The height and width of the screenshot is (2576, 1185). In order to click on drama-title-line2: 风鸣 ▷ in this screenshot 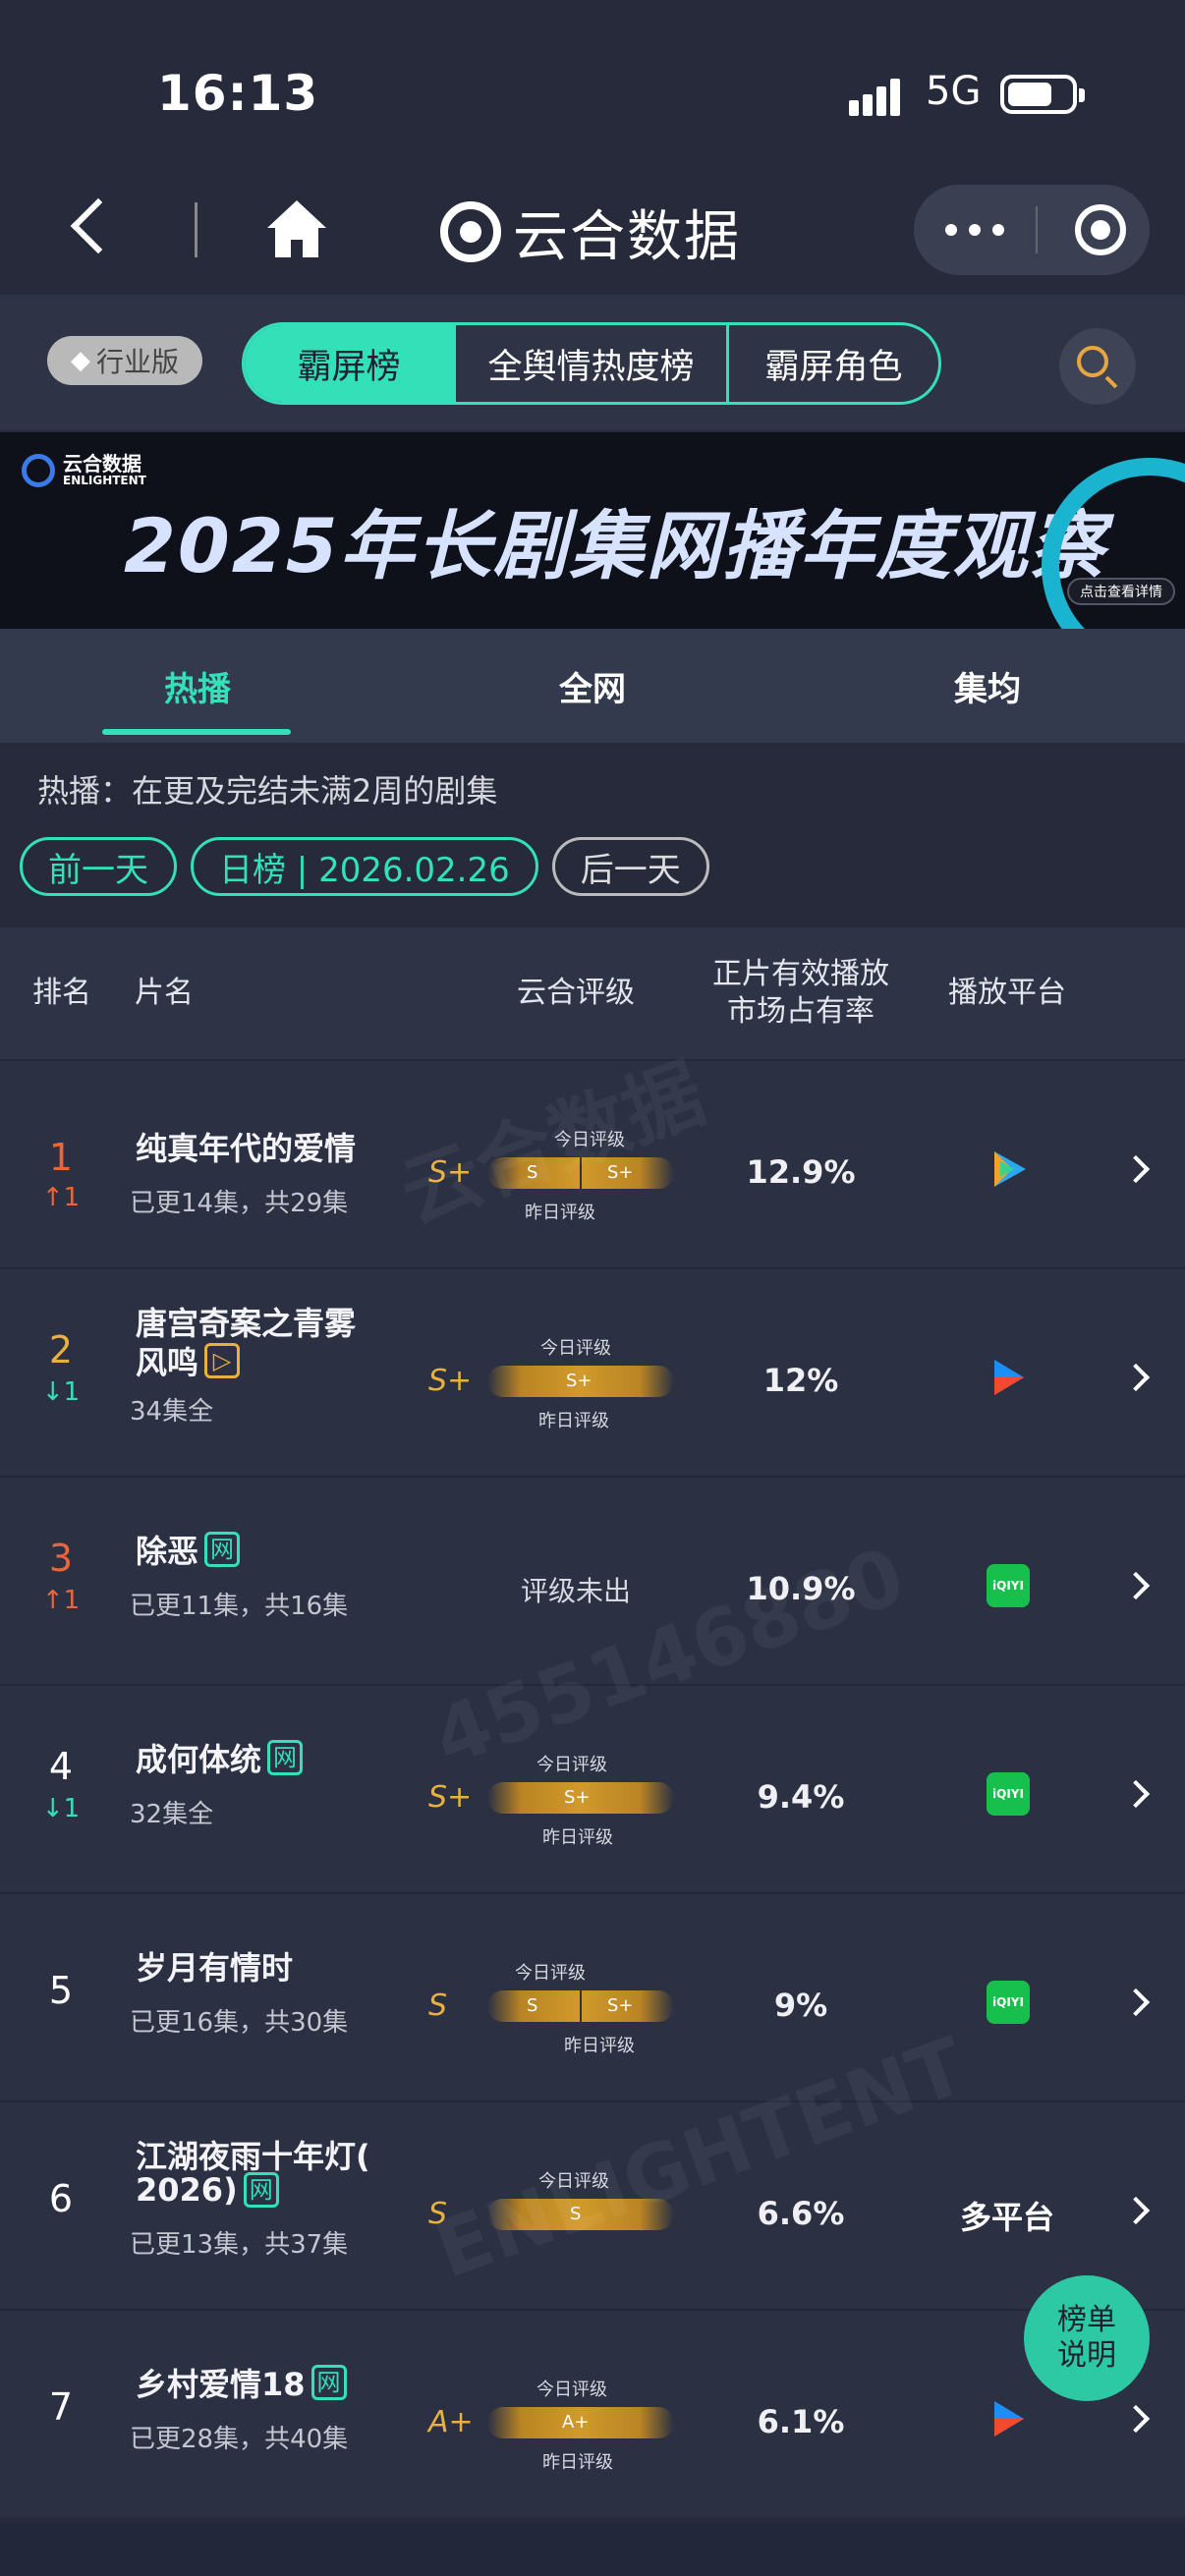, I will do `click(189, 1360)`.